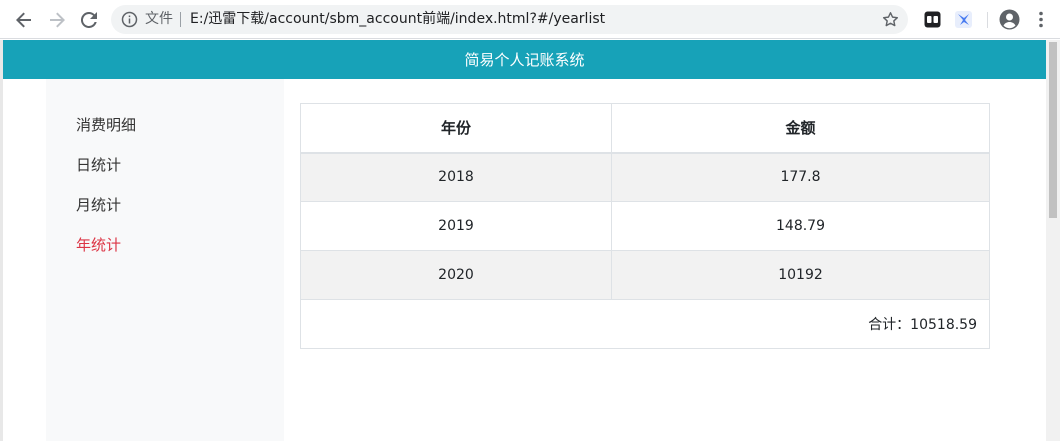 Image resolution: width=1060 pixels, height=441 pixels. What do you see at coordinates (800, 226) in the screenshot?
I see `amount-cell: 148.79` at bounding box center [800, 226].